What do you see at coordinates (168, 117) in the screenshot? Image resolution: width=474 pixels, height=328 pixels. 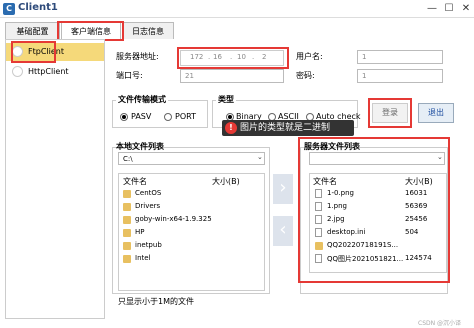 I see `port-radio` at bounding box center [168, 117].